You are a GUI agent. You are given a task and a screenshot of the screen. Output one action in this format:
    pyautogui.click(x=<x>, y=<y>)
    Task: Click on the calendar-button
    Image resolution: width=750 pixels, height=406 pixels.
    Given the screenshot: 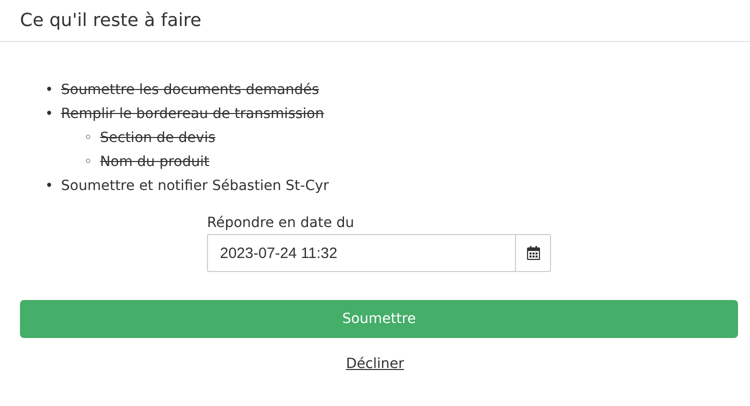 What is the action you would take?
    pyautogui.click(x=533, y=253)
    